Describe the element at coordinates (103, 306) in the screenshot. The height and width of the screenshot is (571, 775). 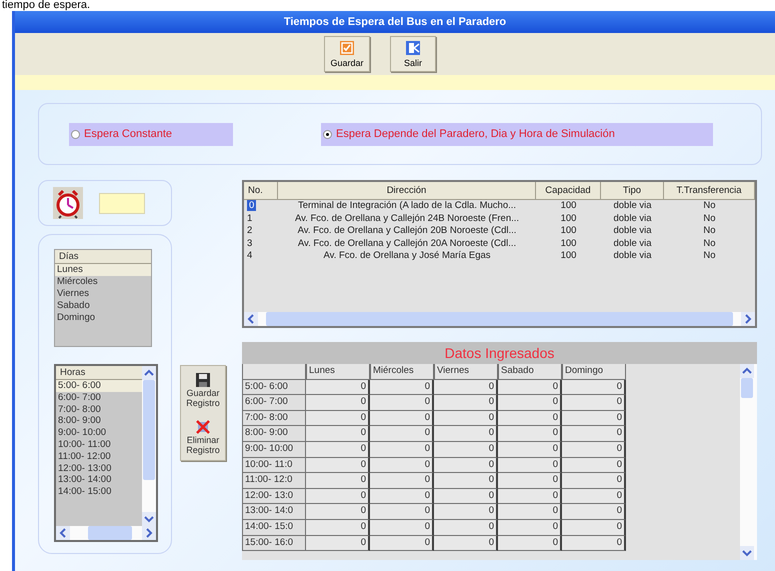
I see `list-item: Sabado` at that location.